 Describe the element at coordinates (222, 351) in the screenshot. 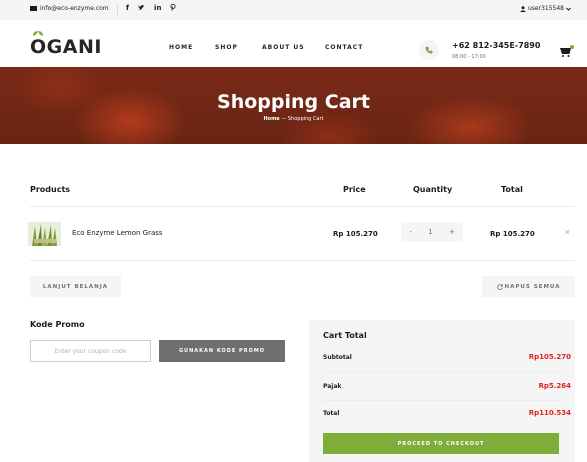

I see `apply-coupon-button: GUNAKAN KODE PROMO` at that location.